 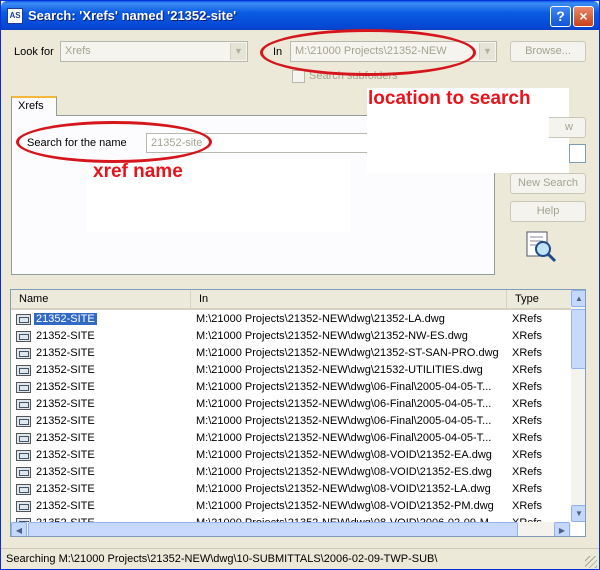 I want to click on column-header-type: Type, so click(x=539, y=299).